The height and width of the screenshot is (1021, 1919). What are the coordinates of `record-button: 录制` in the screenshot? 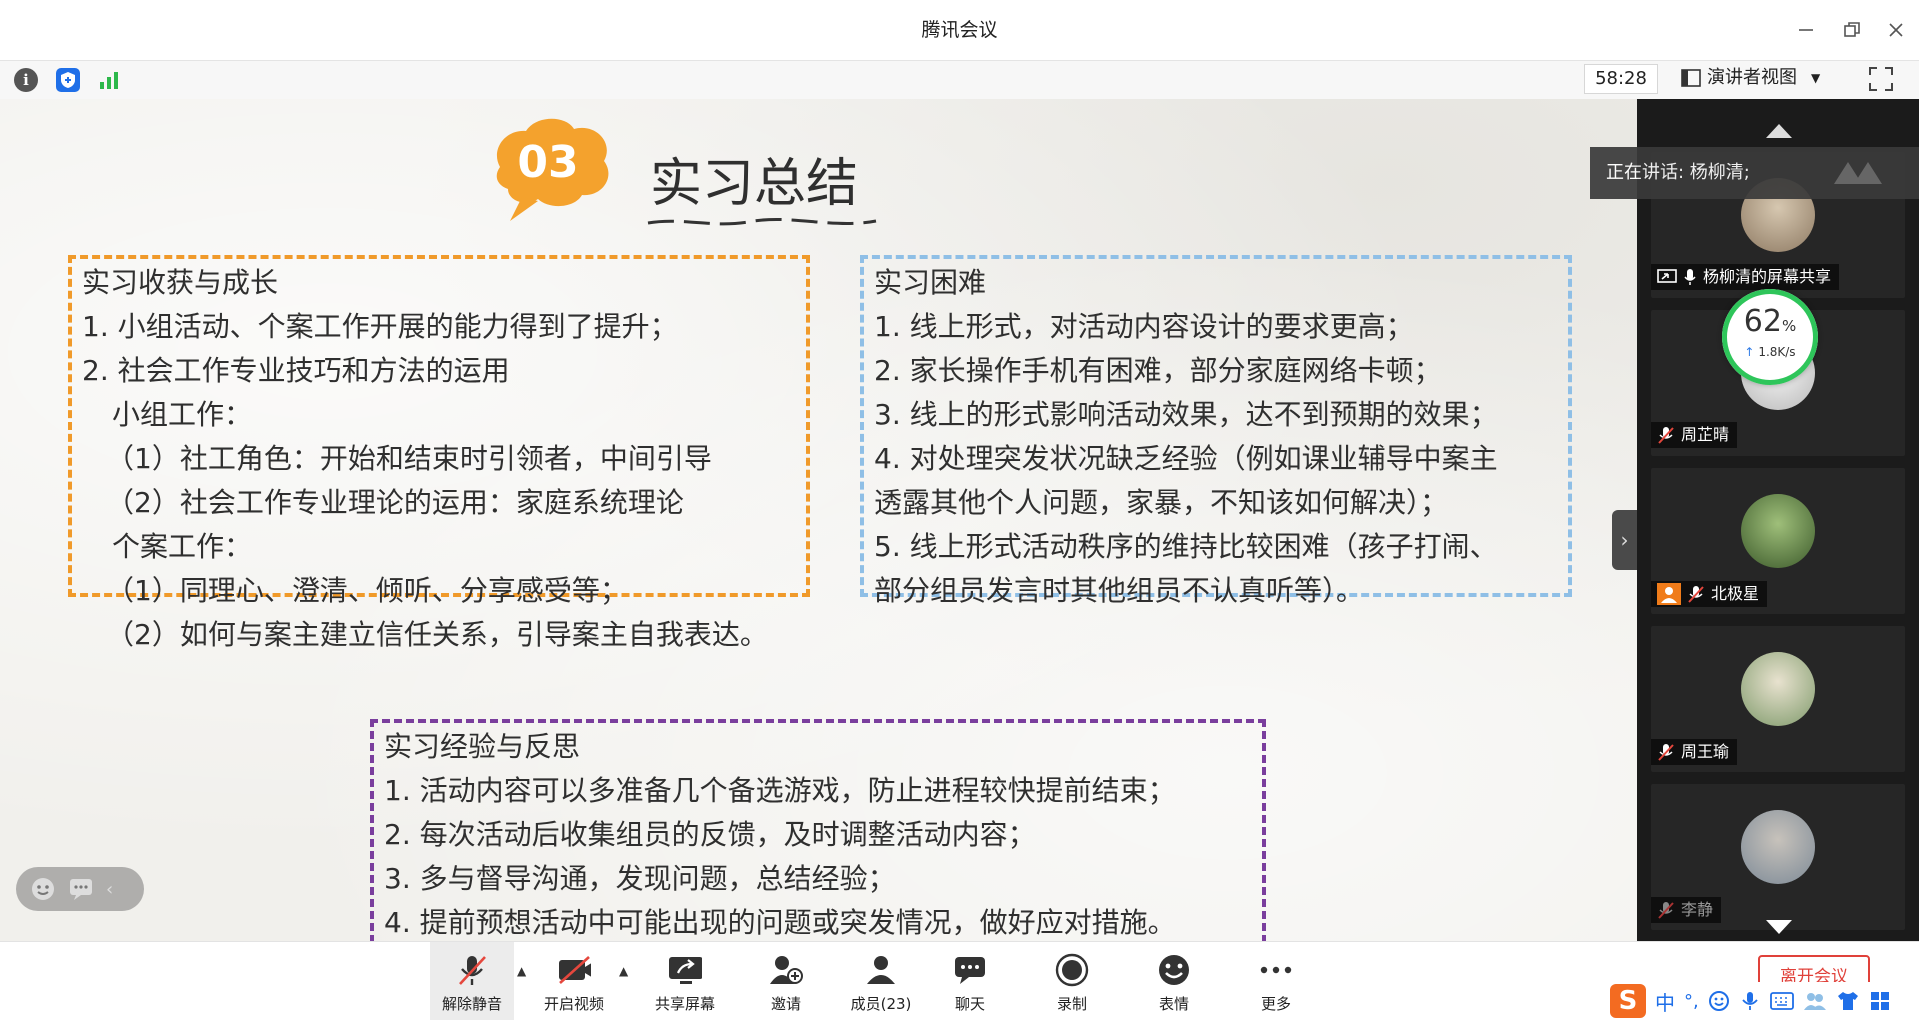 It's located at (1072, 981).